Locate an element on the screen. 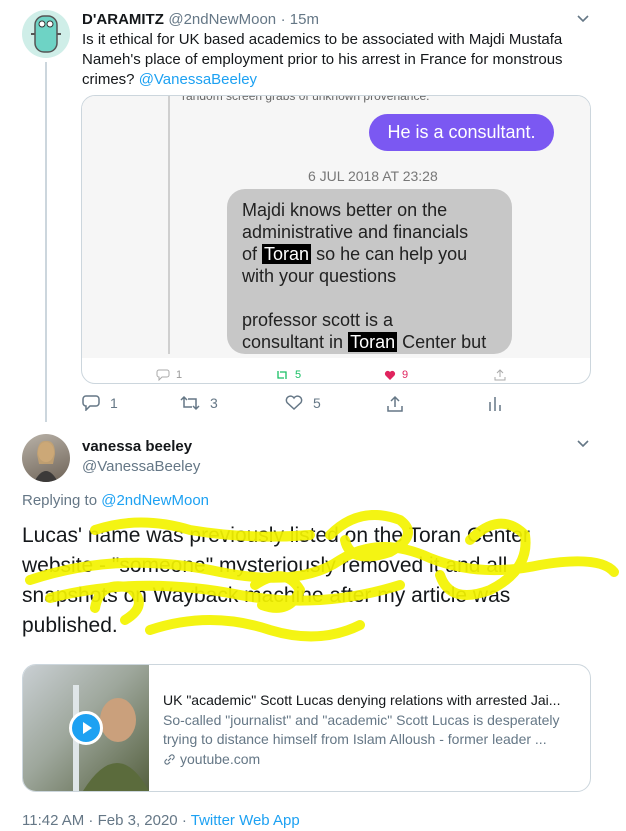 This screenshot has height=831, width=626. reply-count: 1 is located at coordinates (114, 403).